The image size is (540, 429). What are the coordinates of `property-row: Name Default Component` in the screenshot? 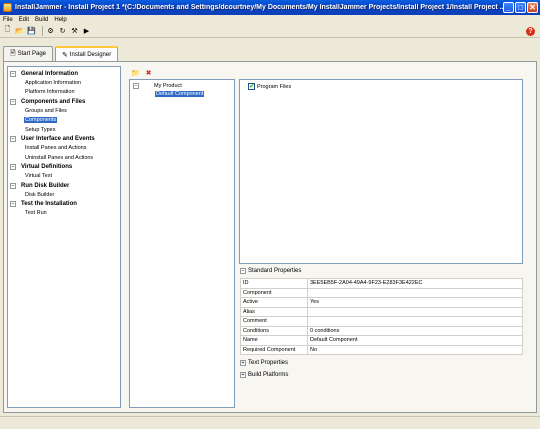 It's located at (381, 340).